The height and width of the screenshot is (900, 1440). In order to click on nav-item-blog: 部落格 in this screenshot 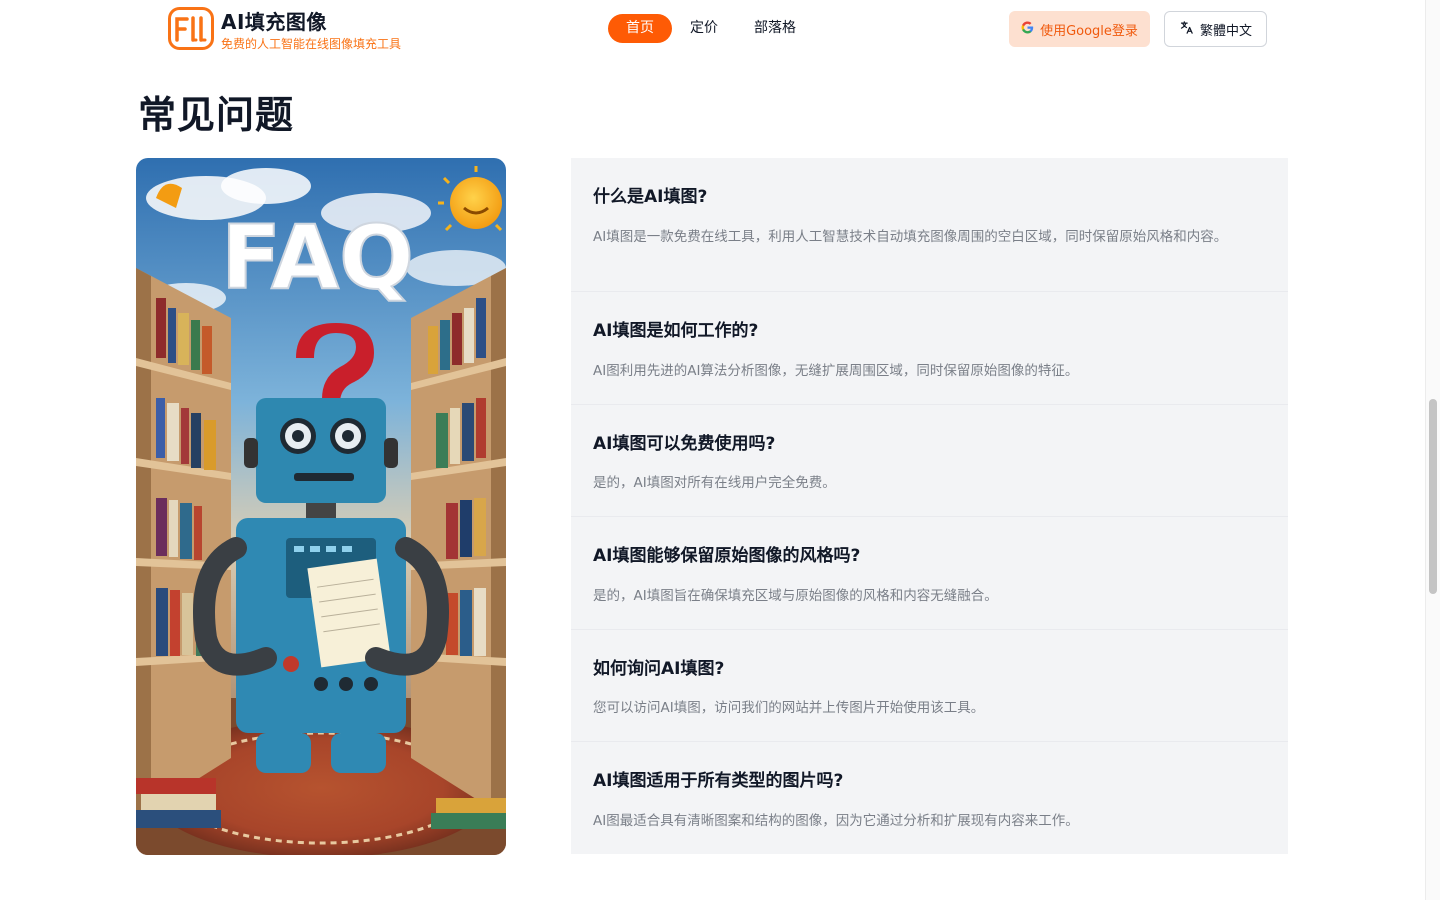, I will do `click(775, 28)`.